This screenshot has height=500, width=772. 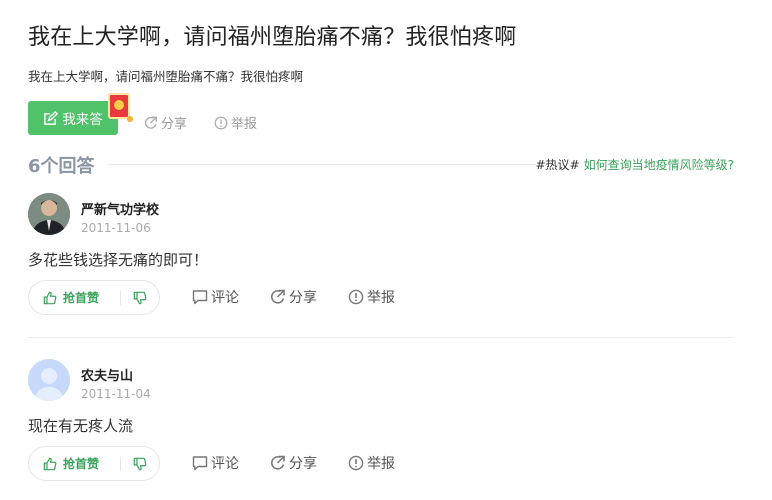 I want to click on hot-topic: #热议# 如何查询当地疫情风险等级?, so click(x=635, y=164).